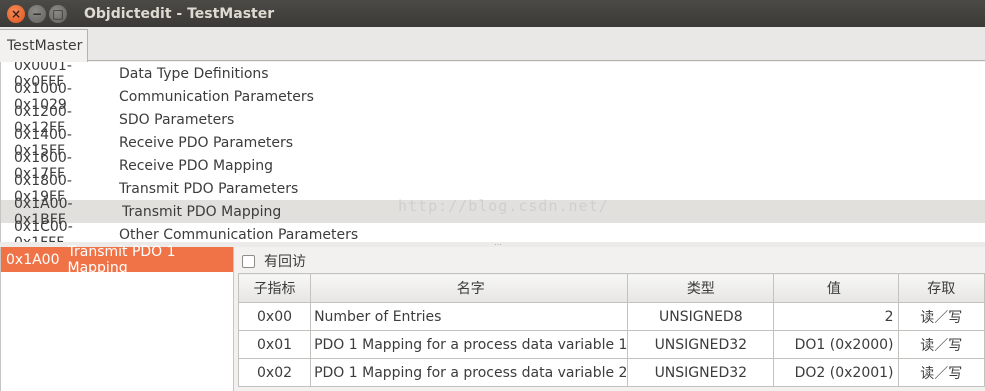 This screenshot has width=985, height=391. I want to click on maximize-icon: □, so click(58, 13).